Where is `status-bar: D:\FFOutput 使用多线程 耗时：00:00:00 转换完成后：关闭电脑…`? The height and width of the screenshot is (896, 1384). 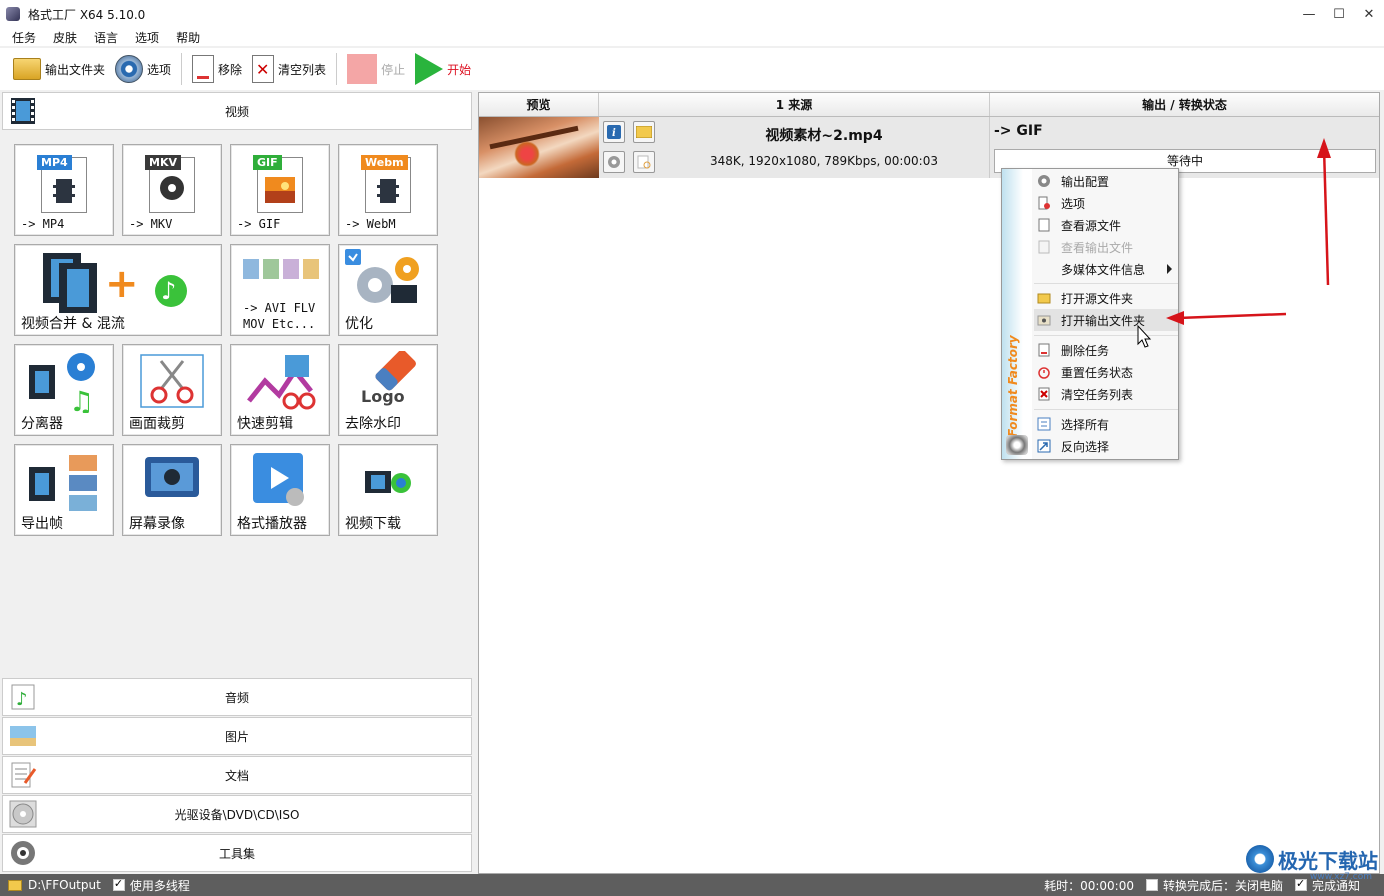 status-bar: D:\FFOutput 使用多线程 耗时：00:00:00 转换完成后：关闭电脑… is located at coordinates (692, 885).